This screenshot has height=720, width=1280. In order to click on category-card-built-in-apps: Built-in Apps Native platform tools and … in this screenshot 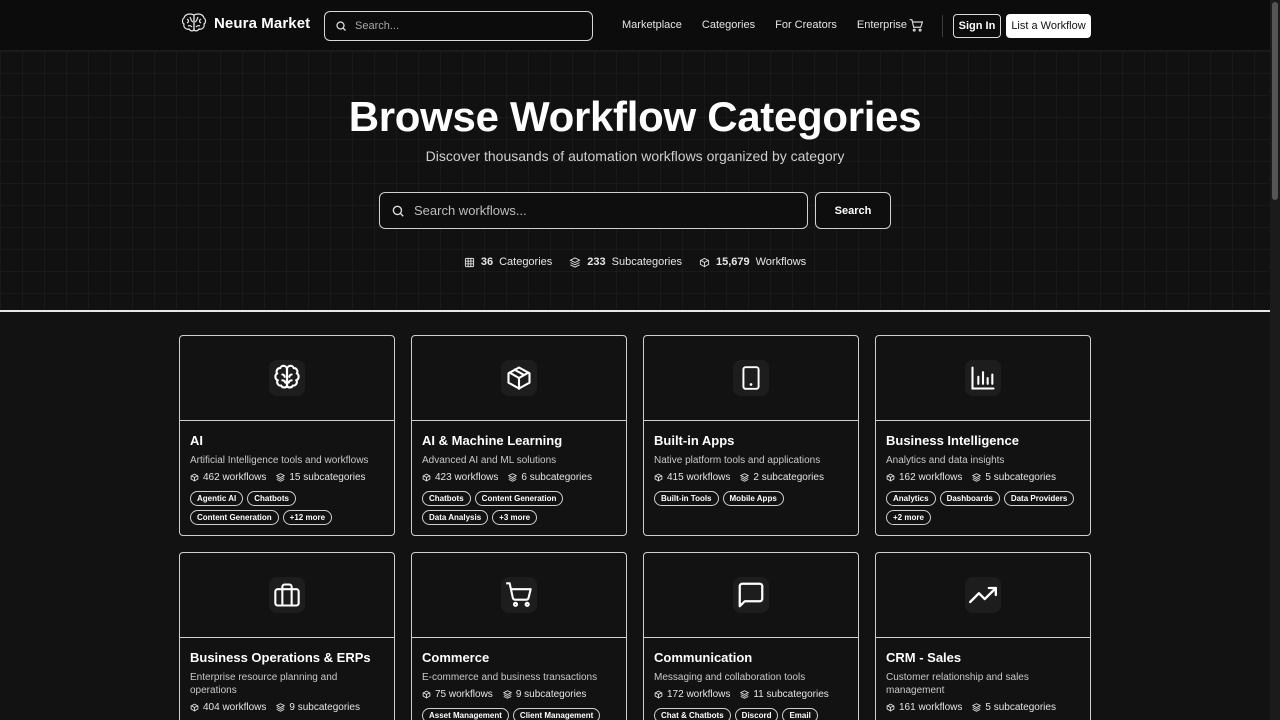, I will do `click(751, 435)`.